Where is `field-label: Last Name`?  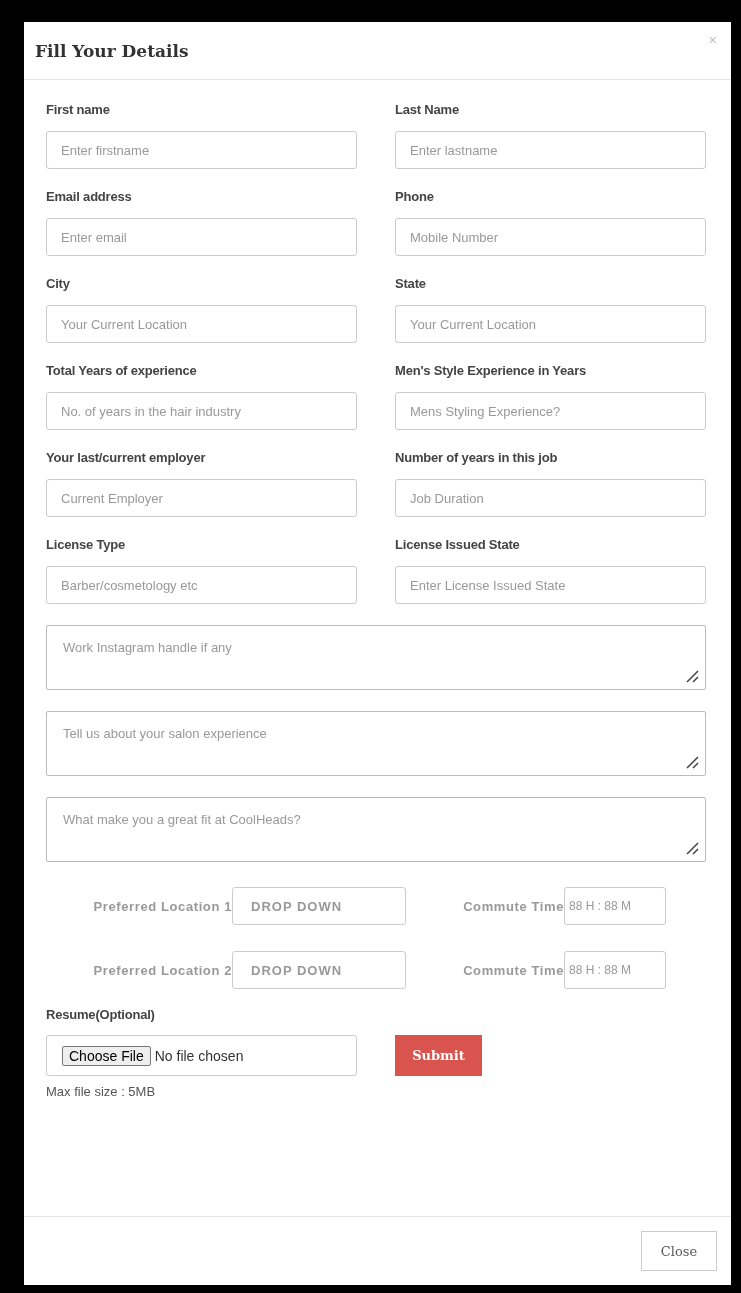 field-label: Last Name is located at coordinates (427, 109).